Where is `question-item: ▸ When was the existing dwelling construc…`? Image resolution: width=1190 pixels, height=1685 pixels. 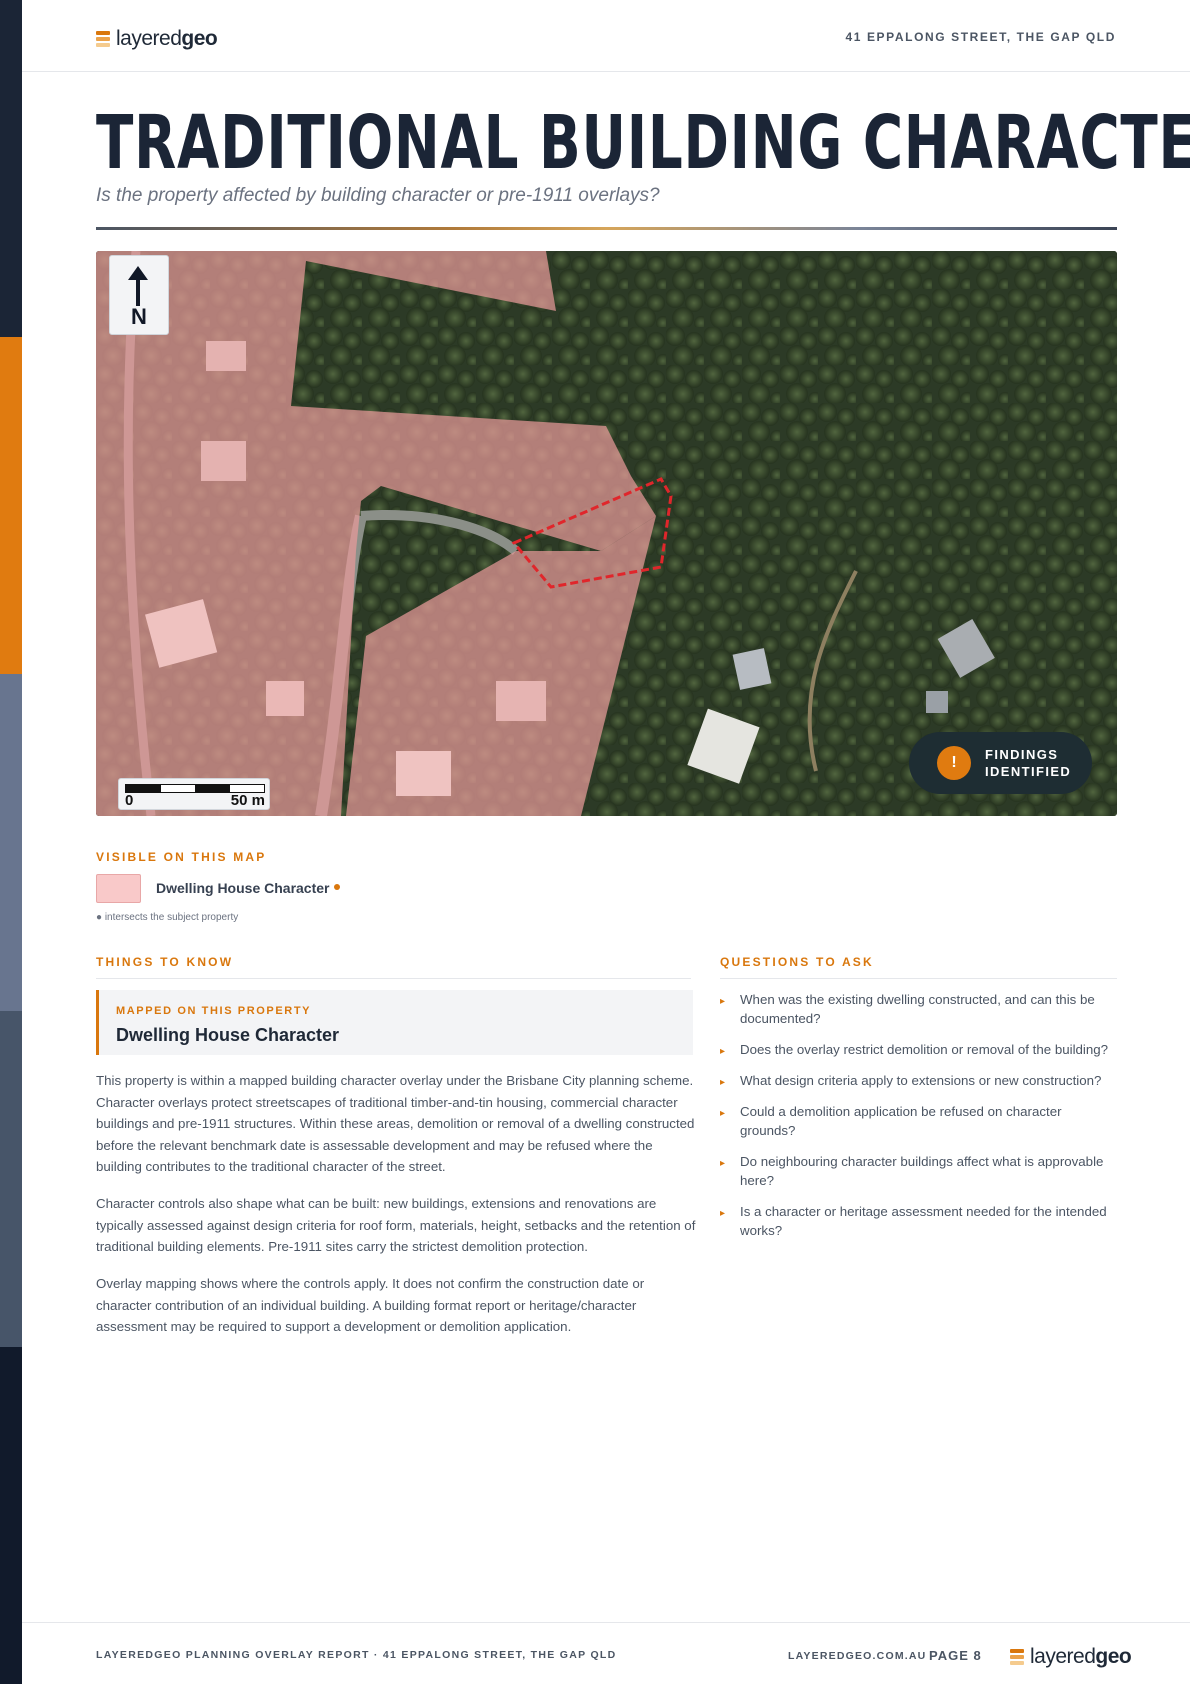 question-item: ▸ When was the existing dwelling construc… is located at coordinates (920, 1009).